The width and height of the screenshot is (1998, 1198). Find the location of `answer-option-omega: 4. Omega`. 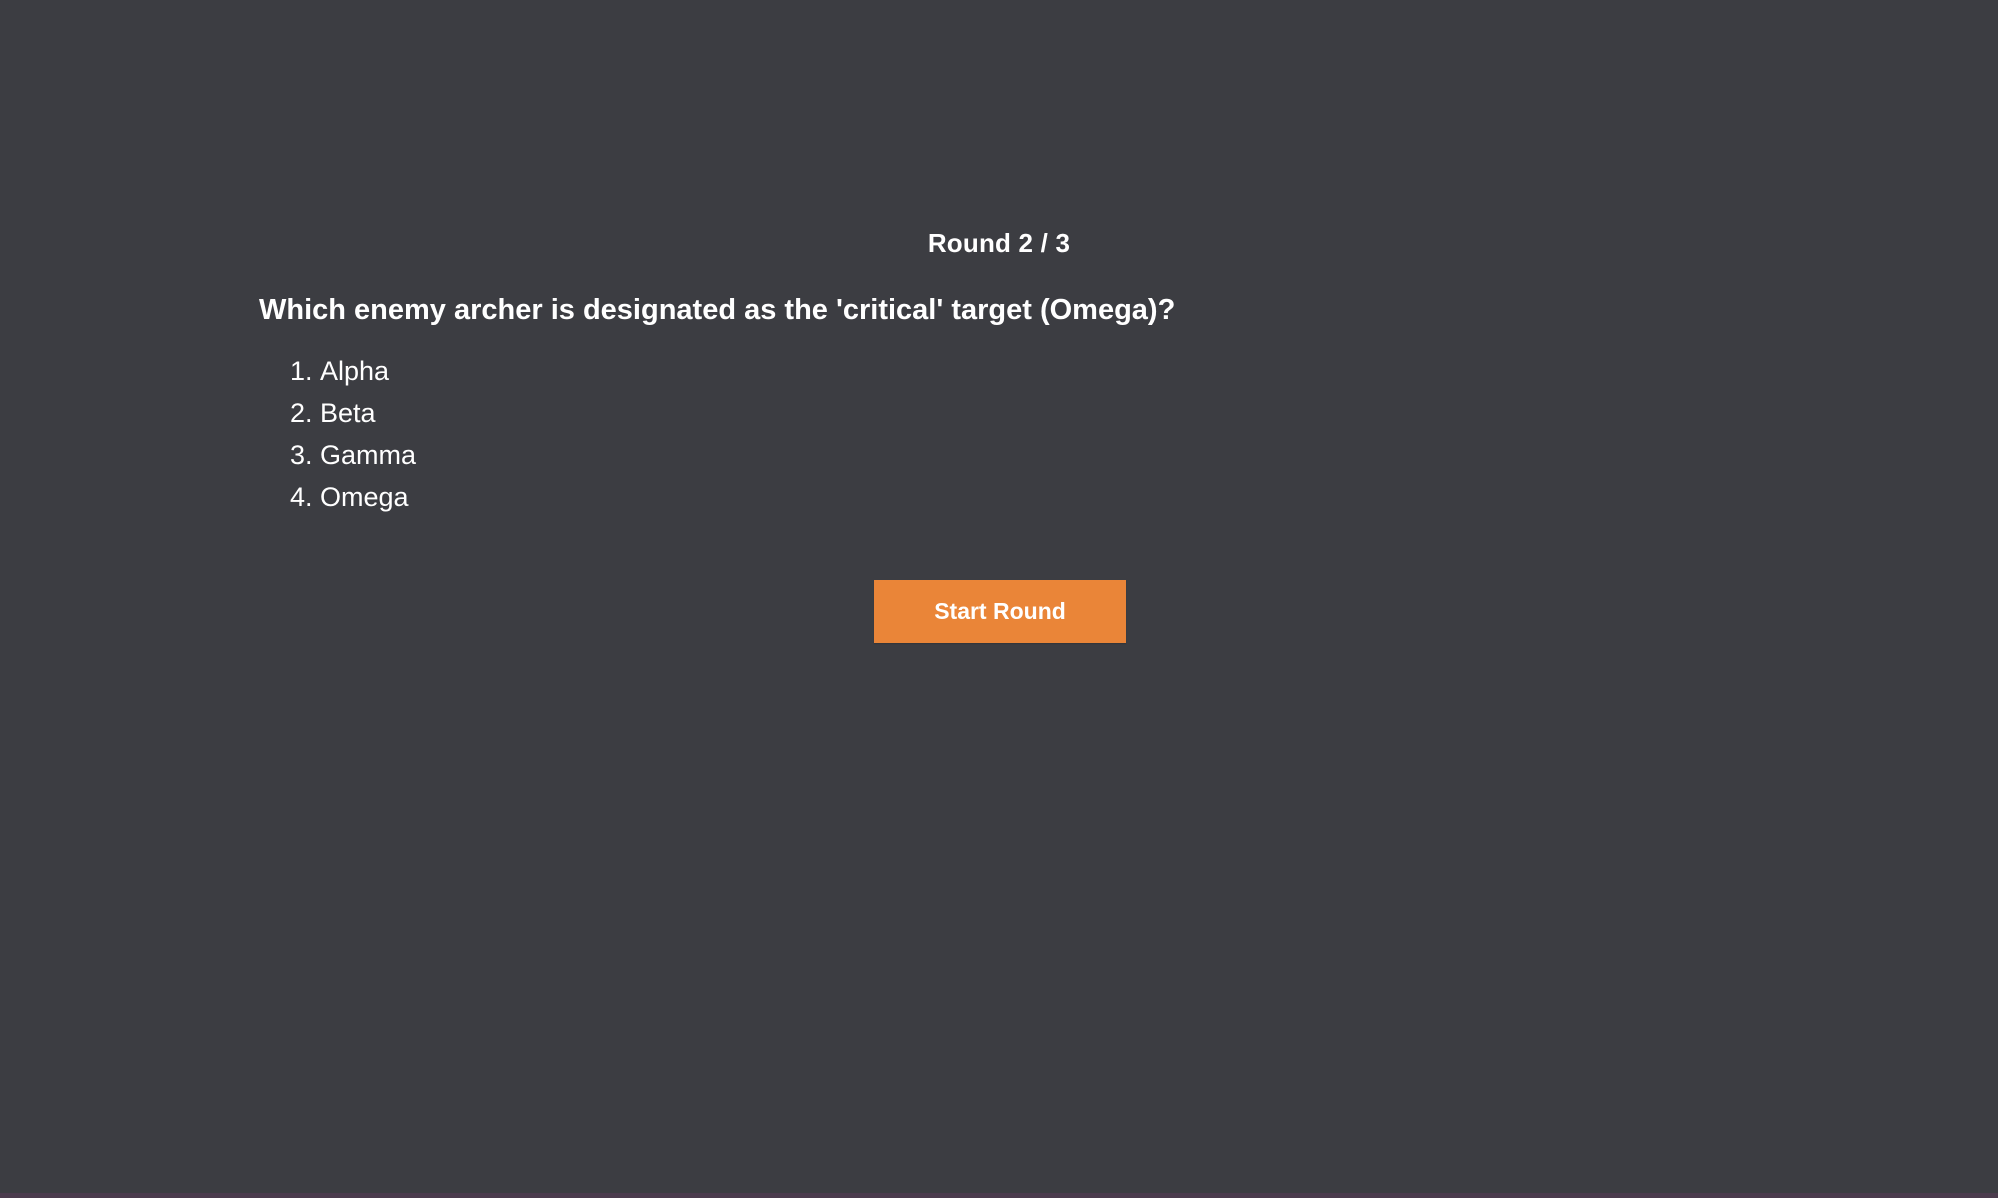

answer-option-omega: 4. Omega is located at coordinates (353, 497).